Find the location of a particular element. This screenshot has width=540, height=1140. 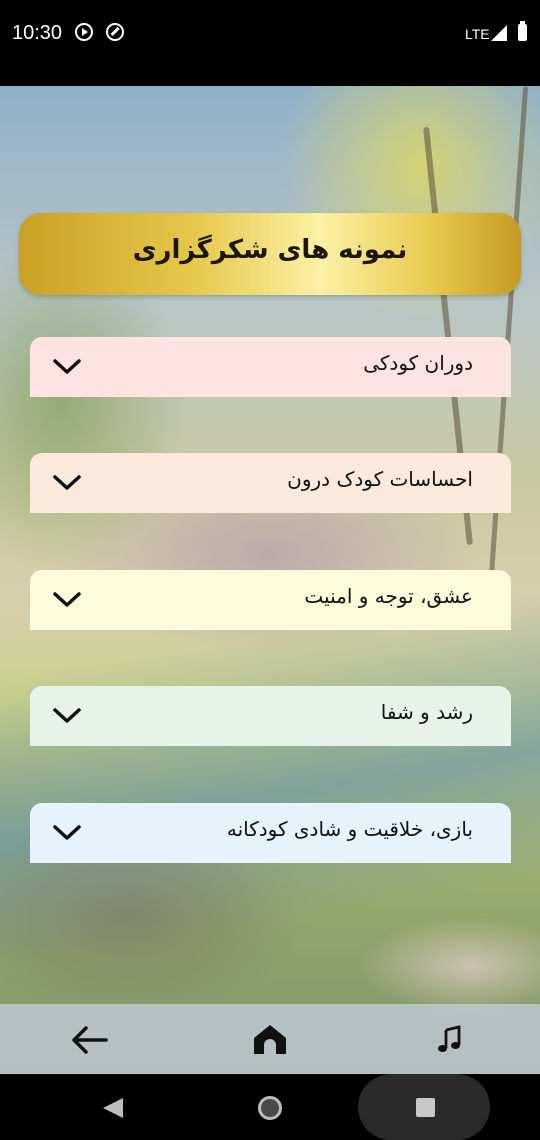

recents-icon is located at coordinates (425, 1107).